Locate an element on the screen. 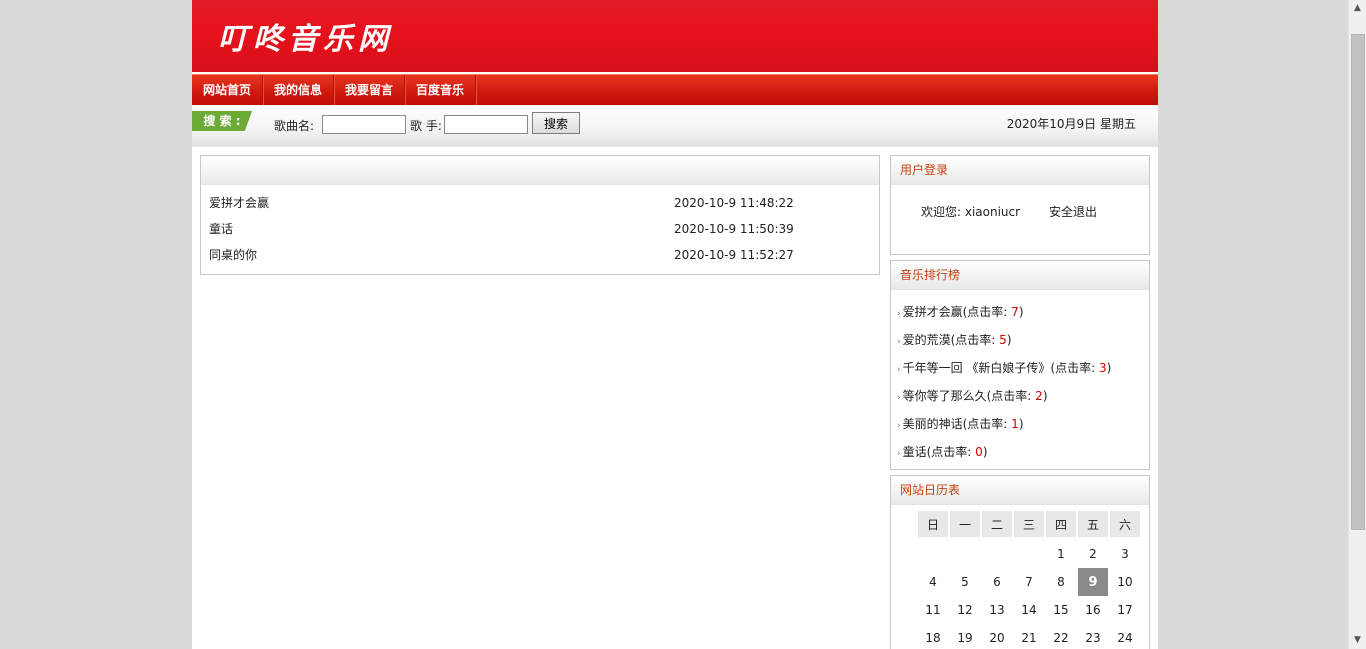 This screenshot has height=649, width=1366. ranking-item: › 千年等一回 《新白娘子传》(点击率: 3) is located at coordinates (1020, 368).